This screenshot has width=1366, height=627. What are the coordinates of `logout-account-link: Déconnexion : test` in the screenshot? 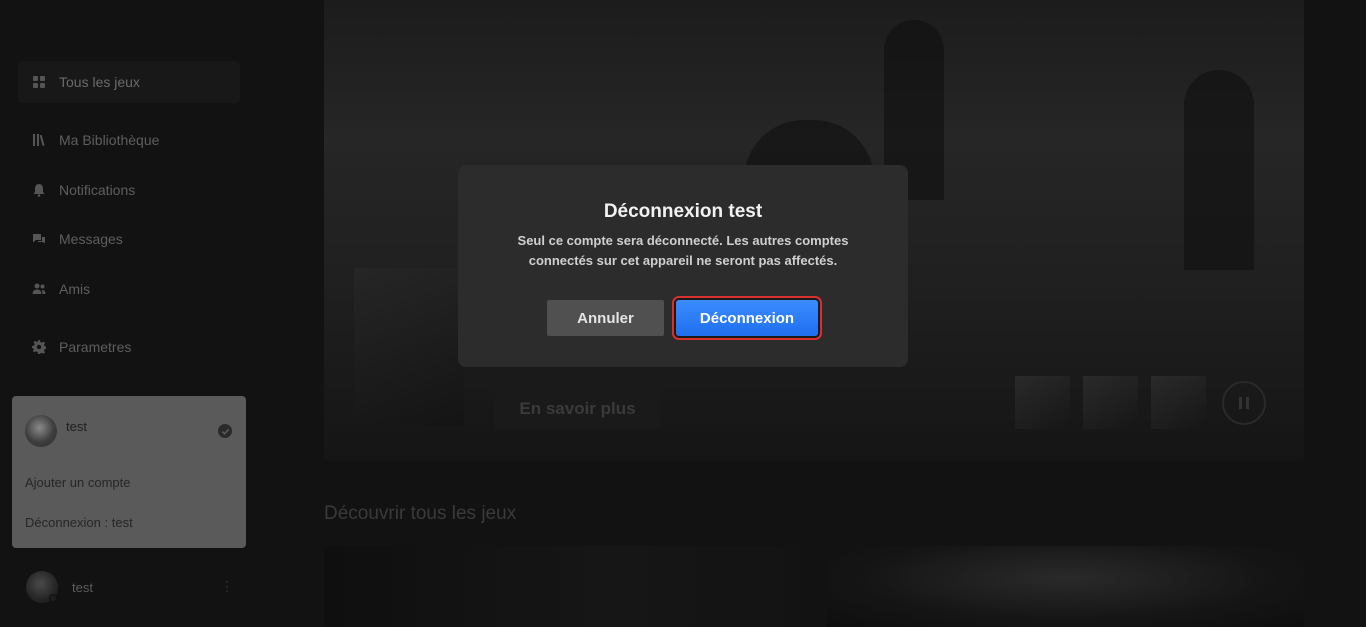 It's located at (79, 522).